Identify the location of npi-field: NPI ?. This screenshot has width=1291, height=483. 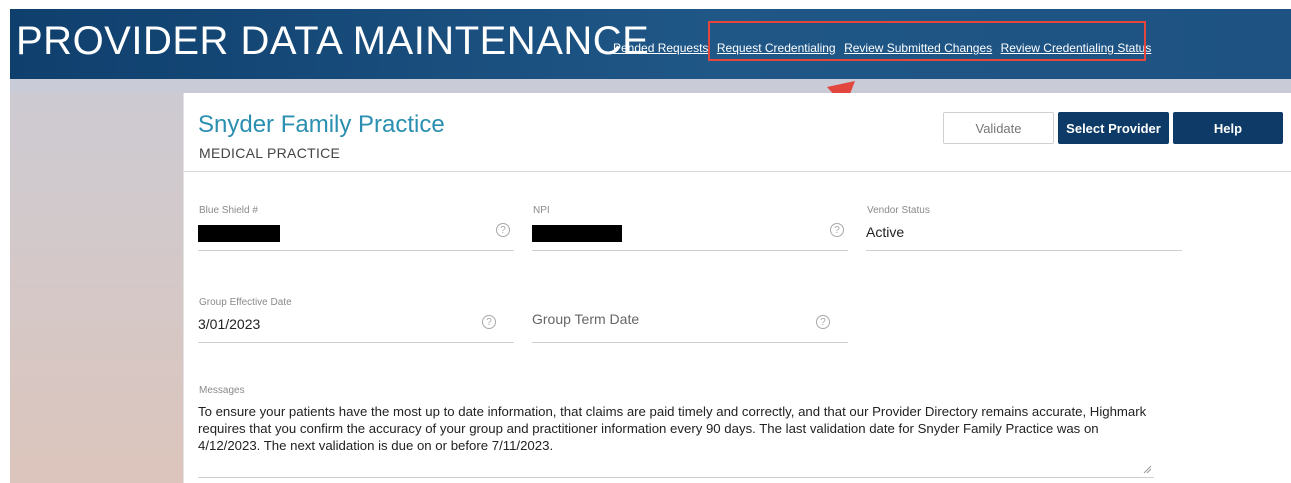
(690, 228).